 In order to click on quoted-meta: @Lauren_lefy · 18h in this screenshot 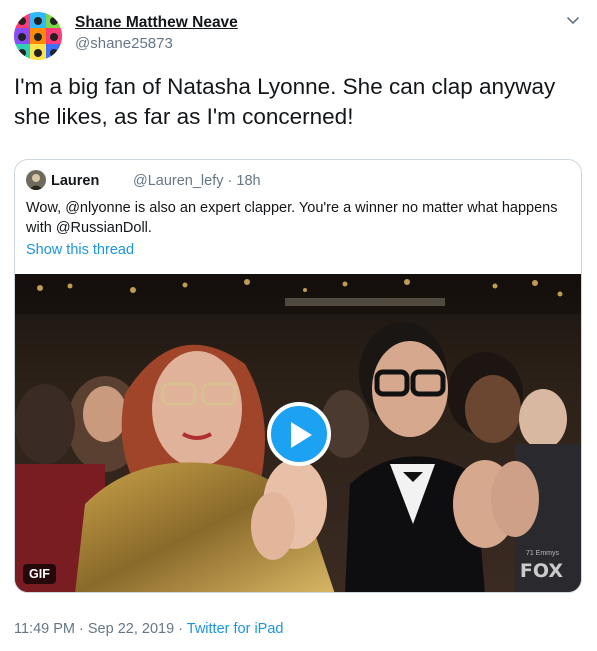, I will do `click(197, 181)`.